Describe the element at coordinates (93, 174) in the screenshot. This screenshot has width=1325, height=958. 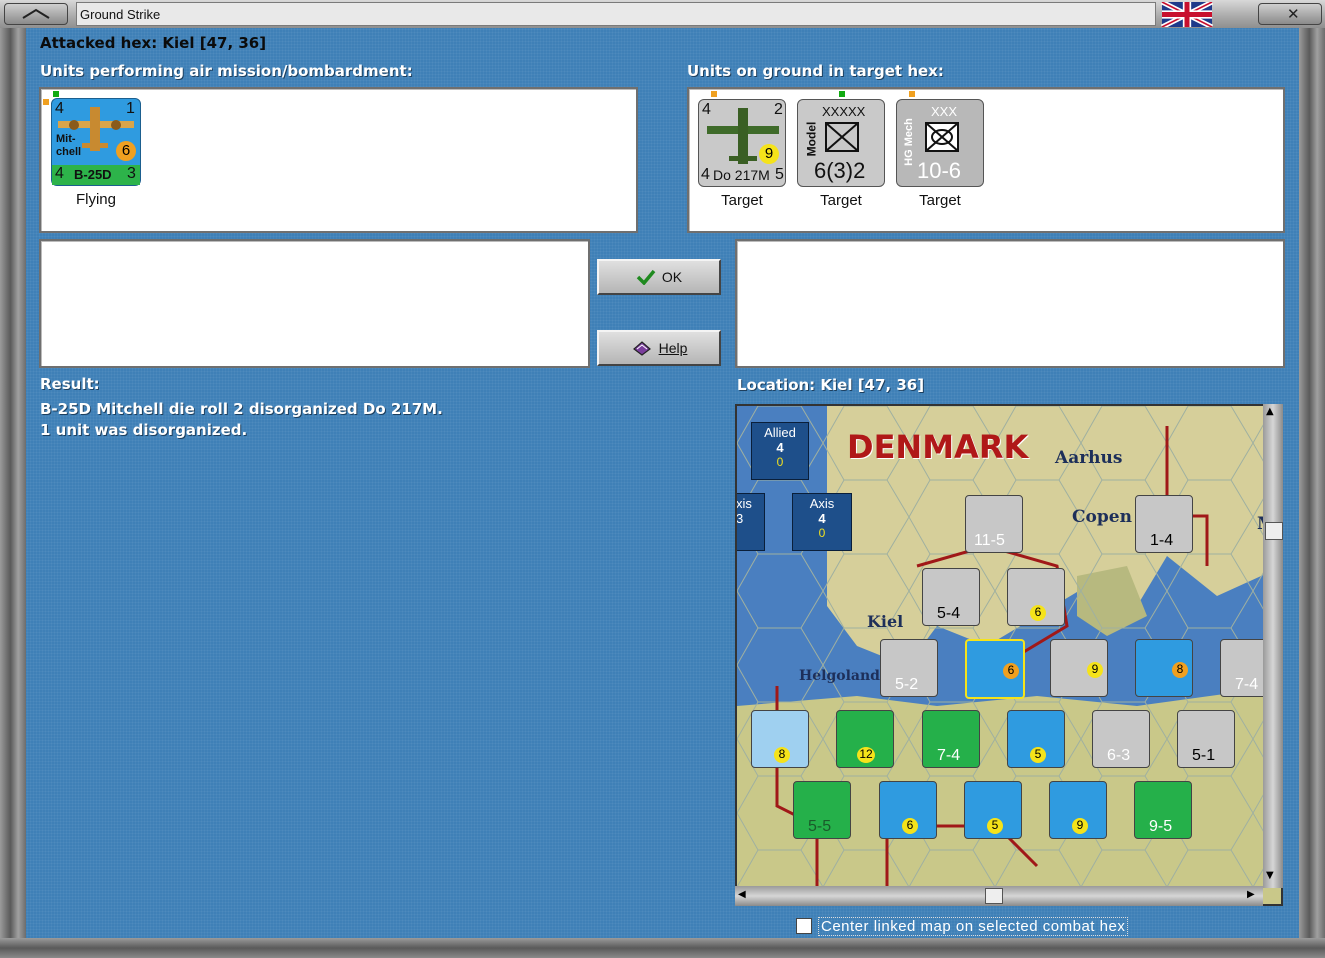
I see `unit-type: B-25D` at that location.